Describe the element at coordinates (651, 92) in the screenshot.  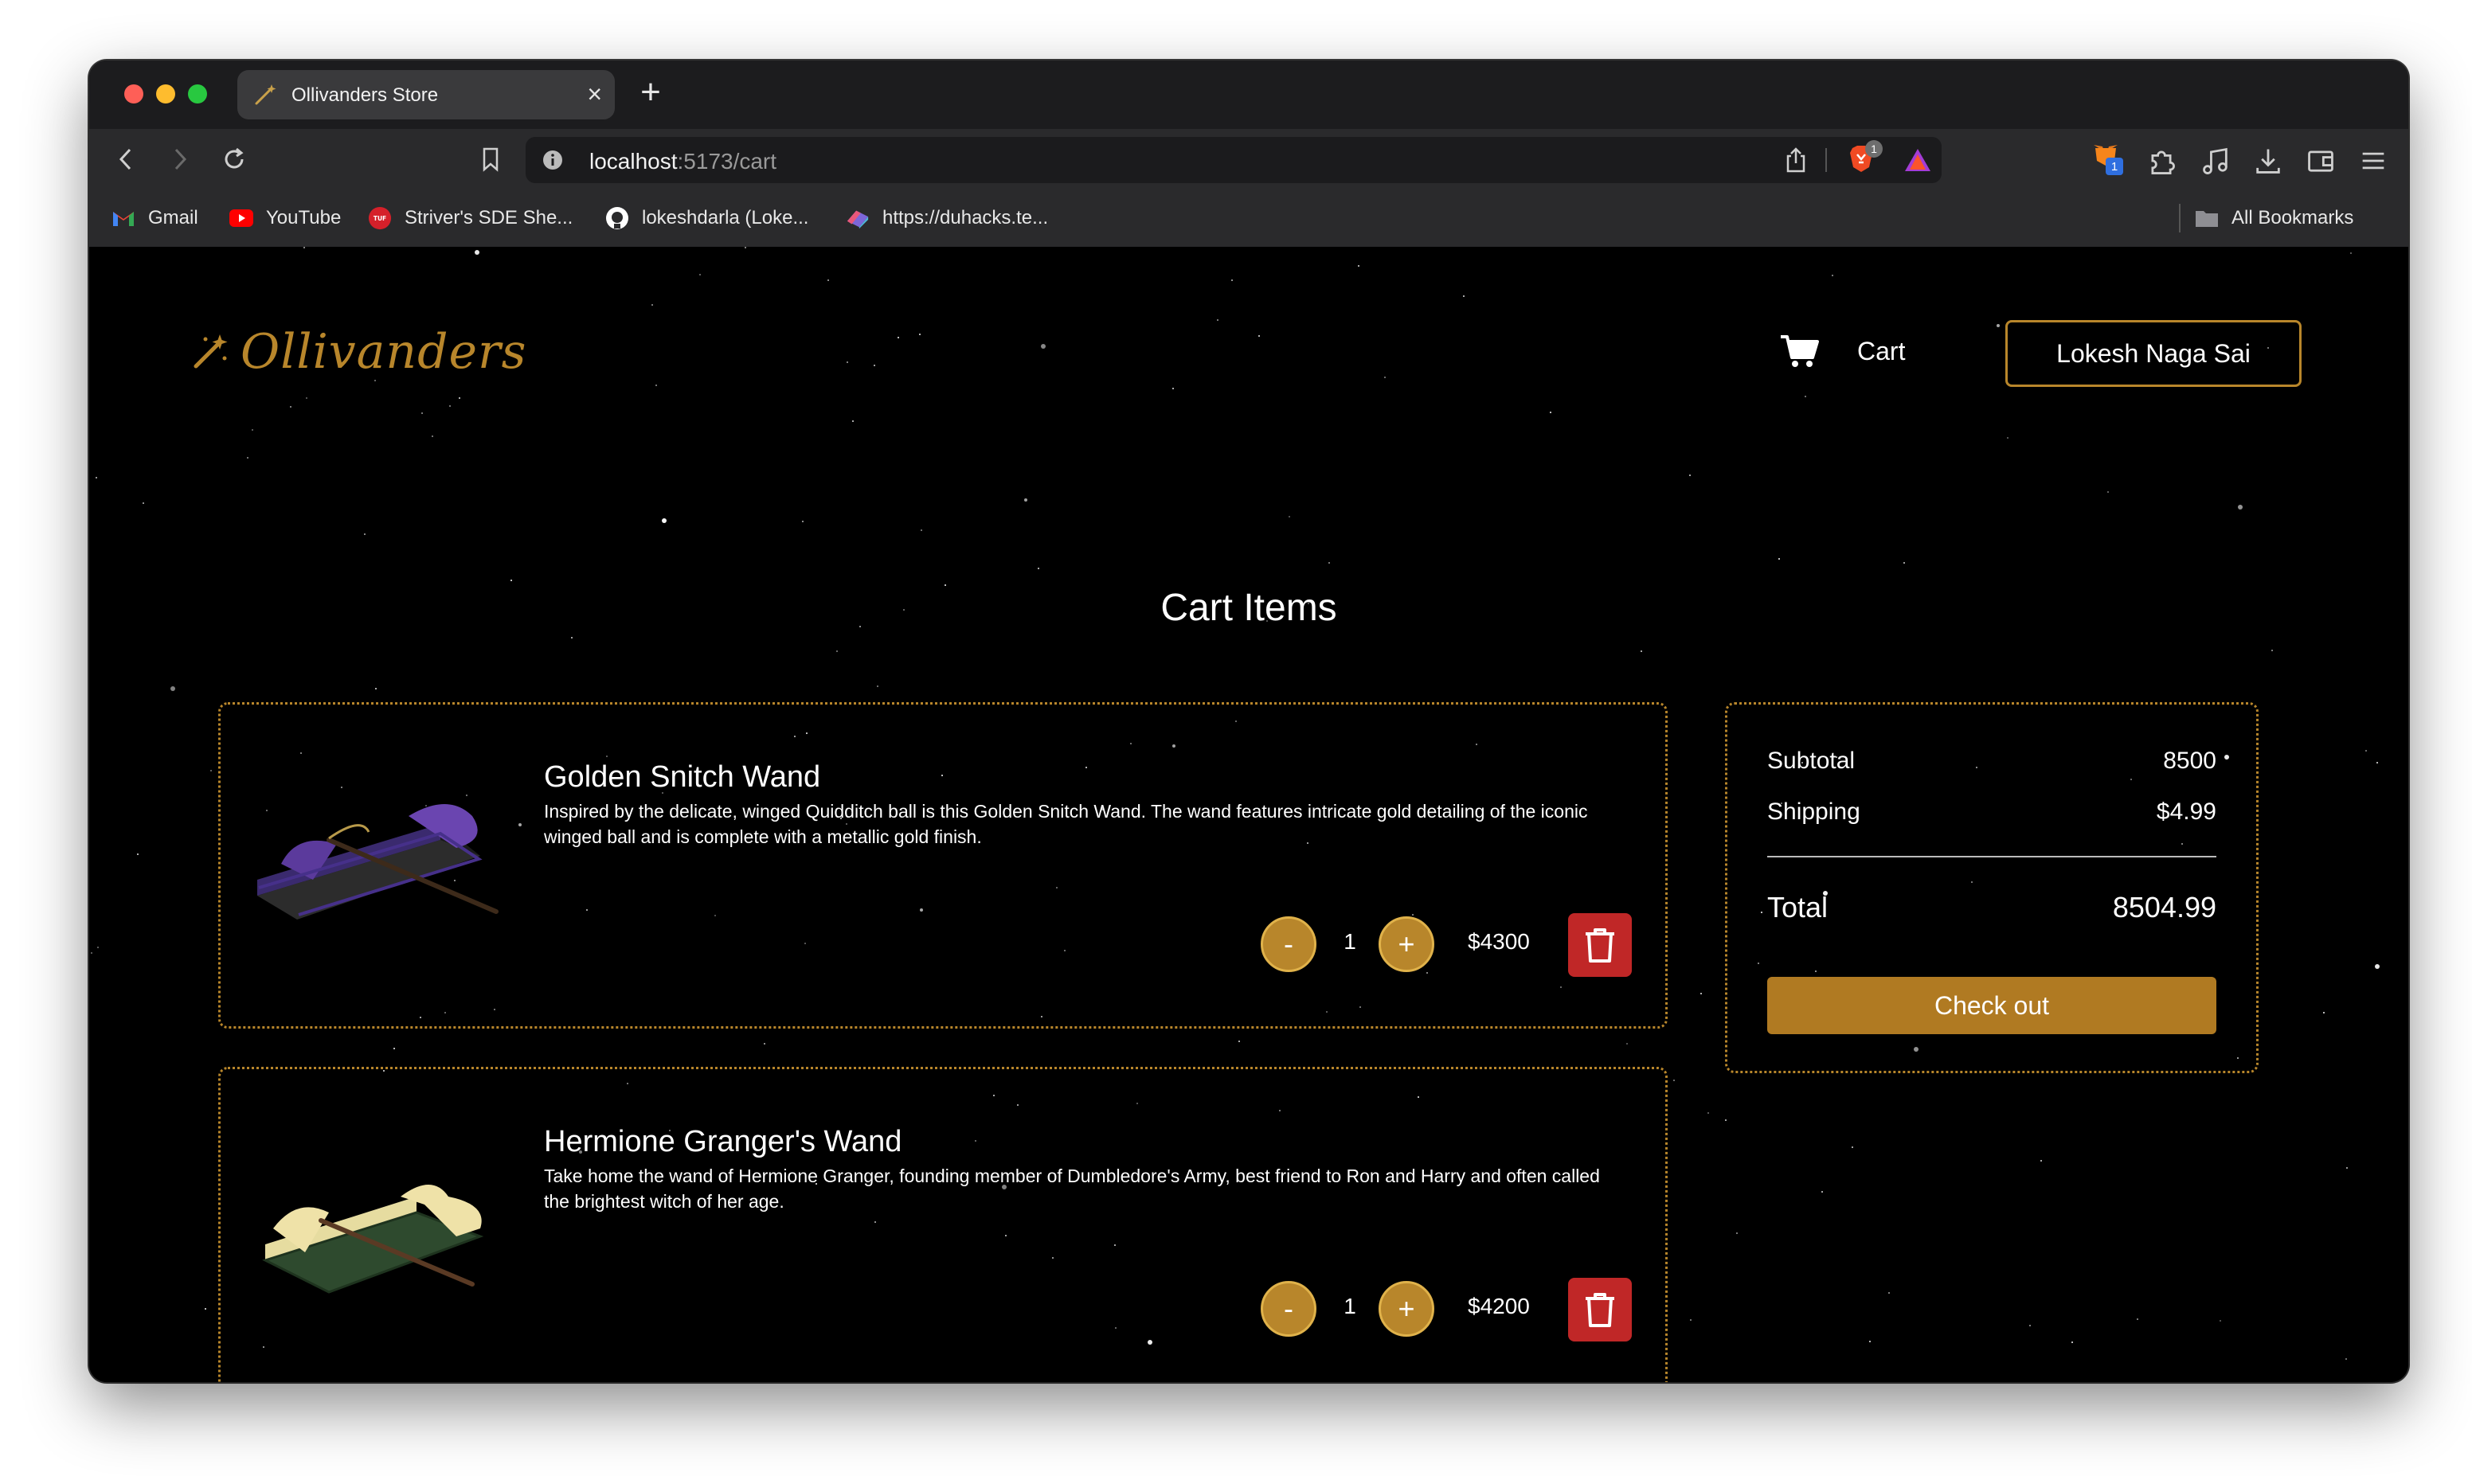
I see `new-tab-button: +` at that location.